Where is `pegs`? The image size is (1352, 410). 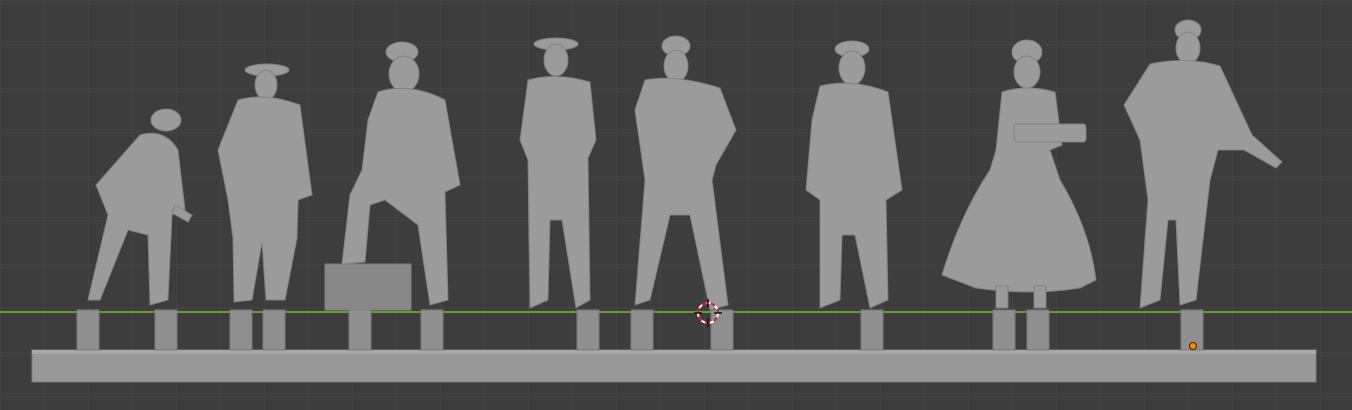 pegs is located at coordinates (640, 330).